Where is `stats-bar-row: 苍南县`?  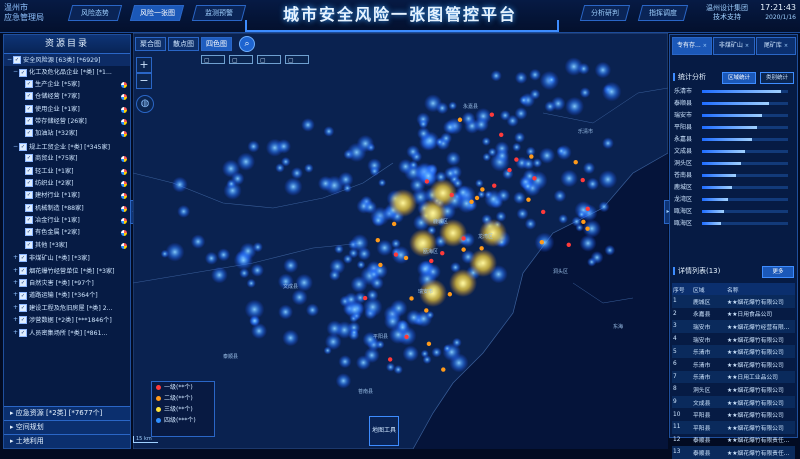
stats-bar-row: 苍南县 is located at coordinates (733, 176).